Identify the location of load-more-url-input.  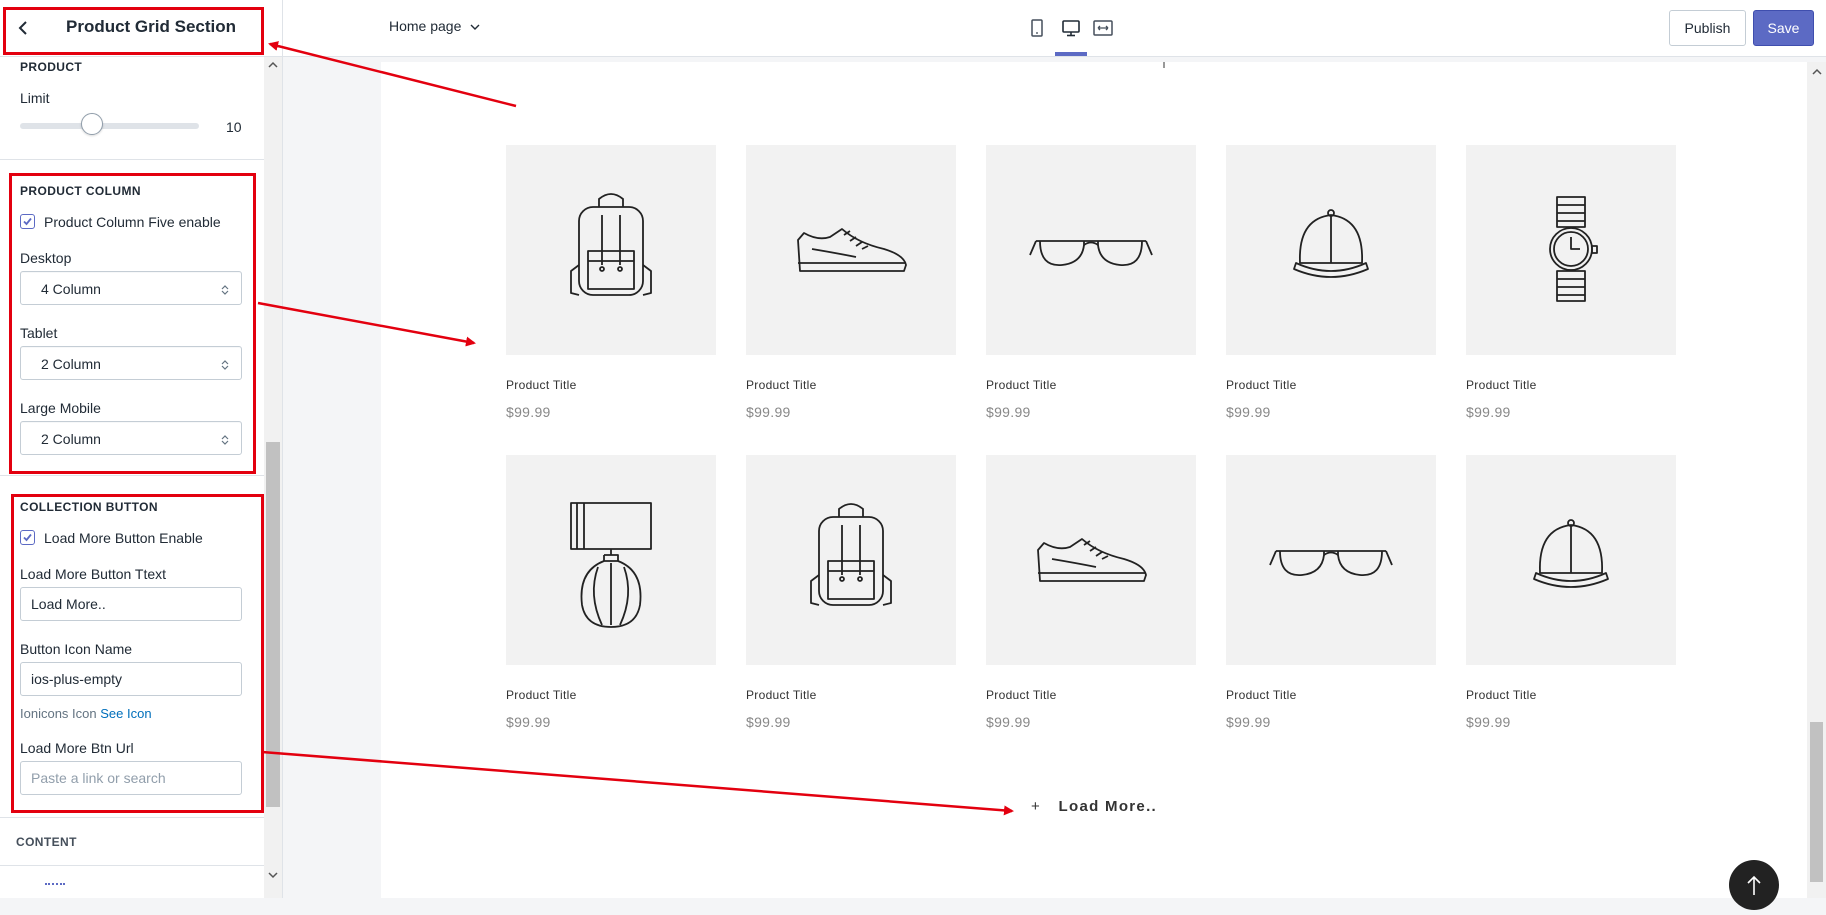
(131, 778).